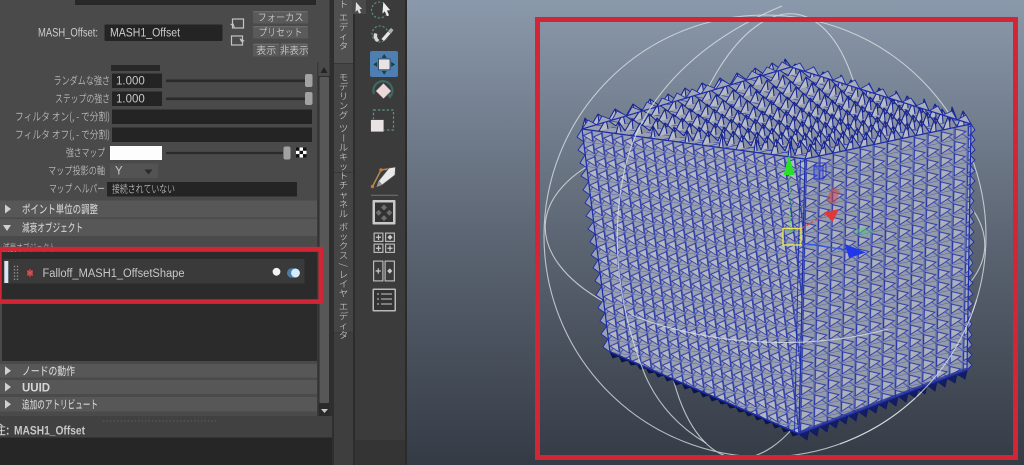 The width and height of the screenshot is (1024, 465). Describe the element at coordinates (36, 388) in the screenshot. I see `svg-text: UUID` at that location.